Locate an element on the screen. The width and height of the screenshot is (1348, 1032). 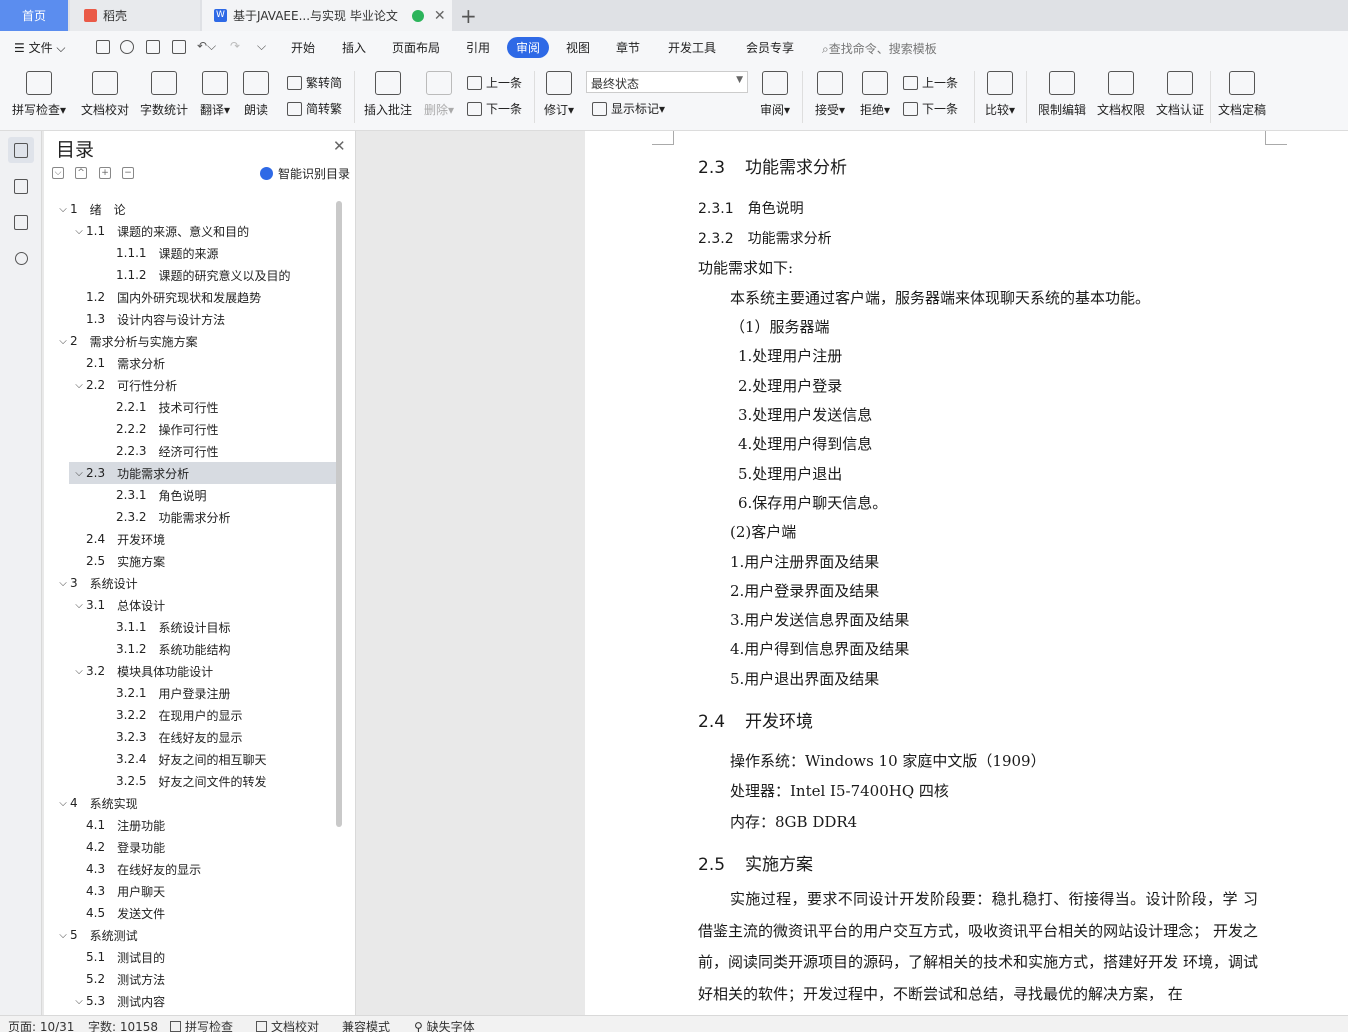
delete-comment-button: 删除▾ is located at coordinates (439, 94).